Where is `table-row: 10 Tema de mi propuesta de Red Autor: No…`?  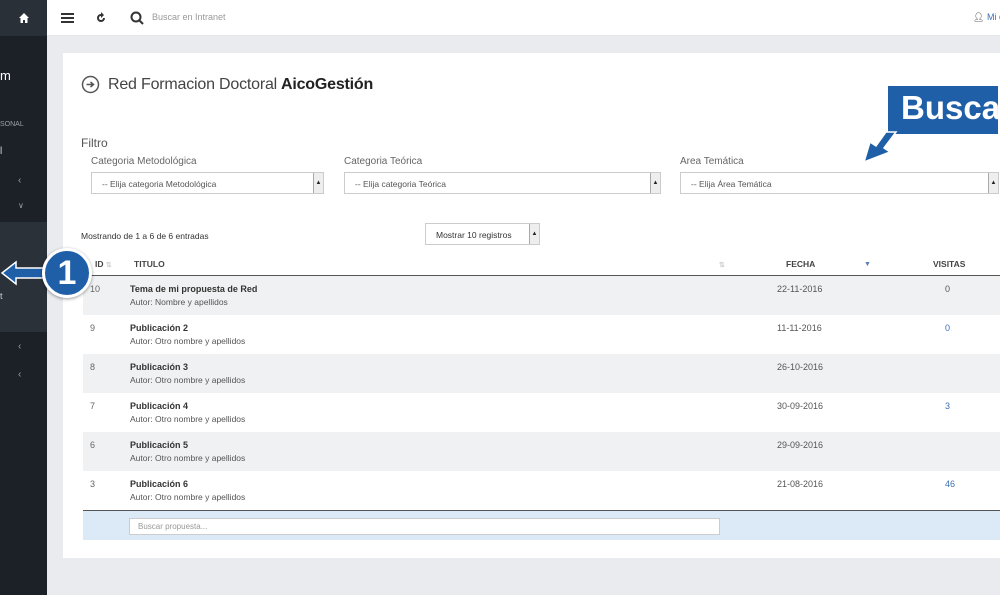 table-row: 10 Tema de mi propuesta de Red Autor: No… is located at coordinates (541, 295).